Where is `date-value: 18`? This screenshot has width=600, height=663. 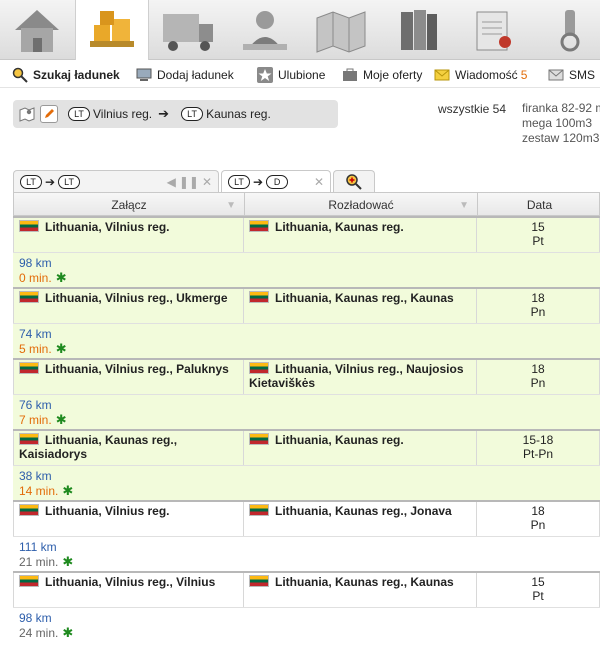 date-value: 18 is located at coordinates (538, 369).